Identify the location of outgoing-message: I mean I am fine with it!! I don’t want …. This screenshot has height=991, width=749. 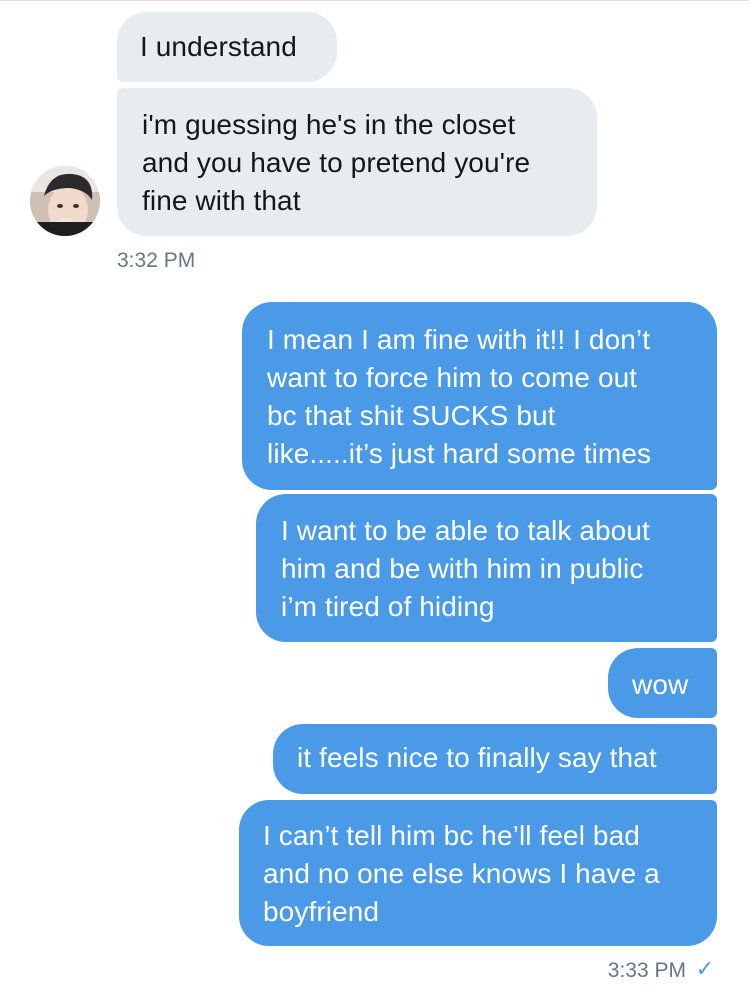
(479, 396).